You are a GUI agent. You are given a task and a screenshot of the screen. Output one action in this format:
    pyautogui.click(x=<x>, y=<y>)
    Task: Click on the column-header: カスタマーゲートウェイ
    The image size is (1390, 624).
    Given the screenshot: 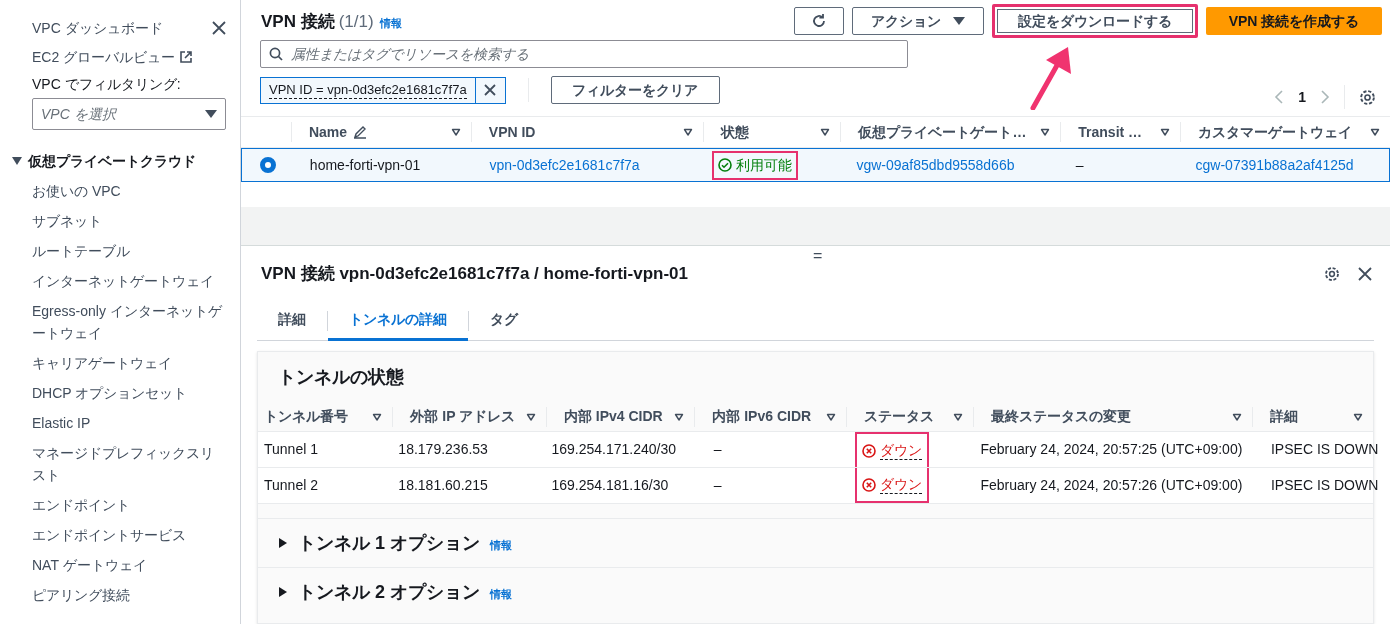 What is the action you would take?
    pyautogui.click(x=1275, y=132)
    